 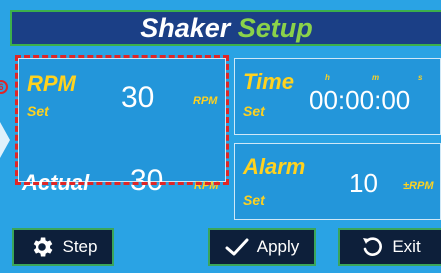 I want to click on page-title: Shaker Setup, so click(x=226, y=27).